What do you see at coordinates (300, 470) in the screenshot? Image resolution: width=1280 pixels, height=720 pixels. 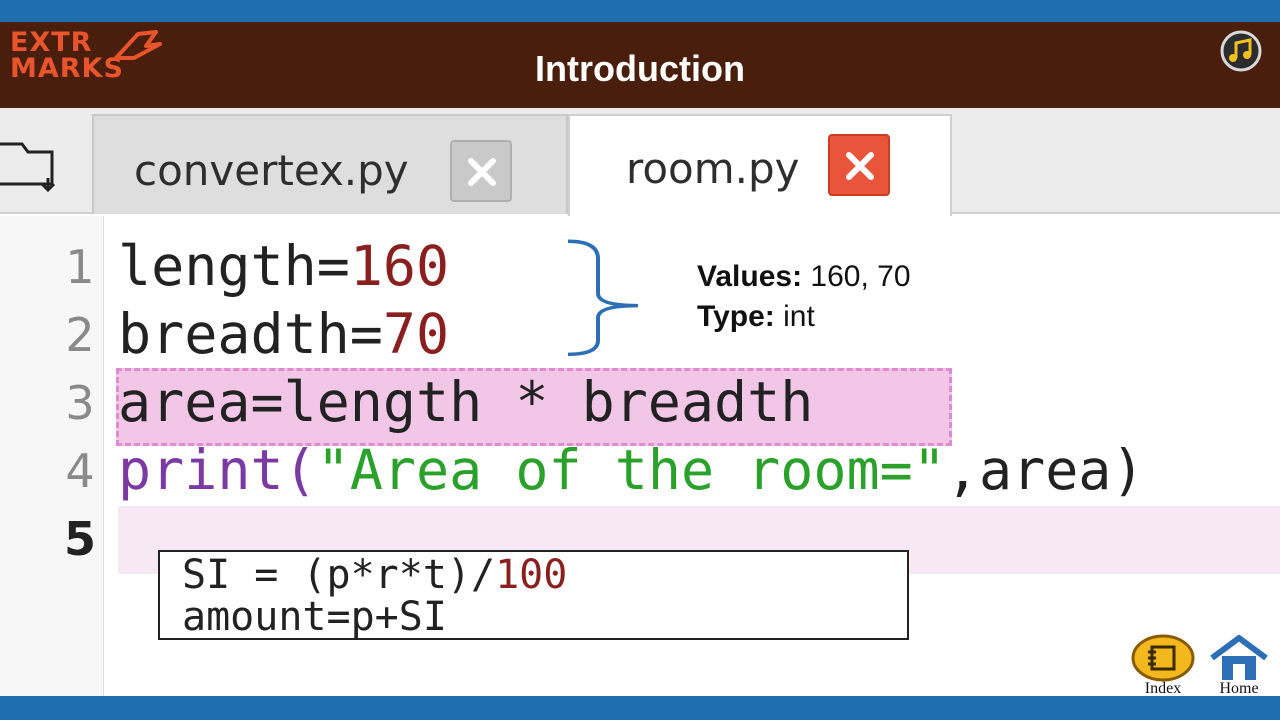 I see `open-paren: (` at bounding box center [300, 470].